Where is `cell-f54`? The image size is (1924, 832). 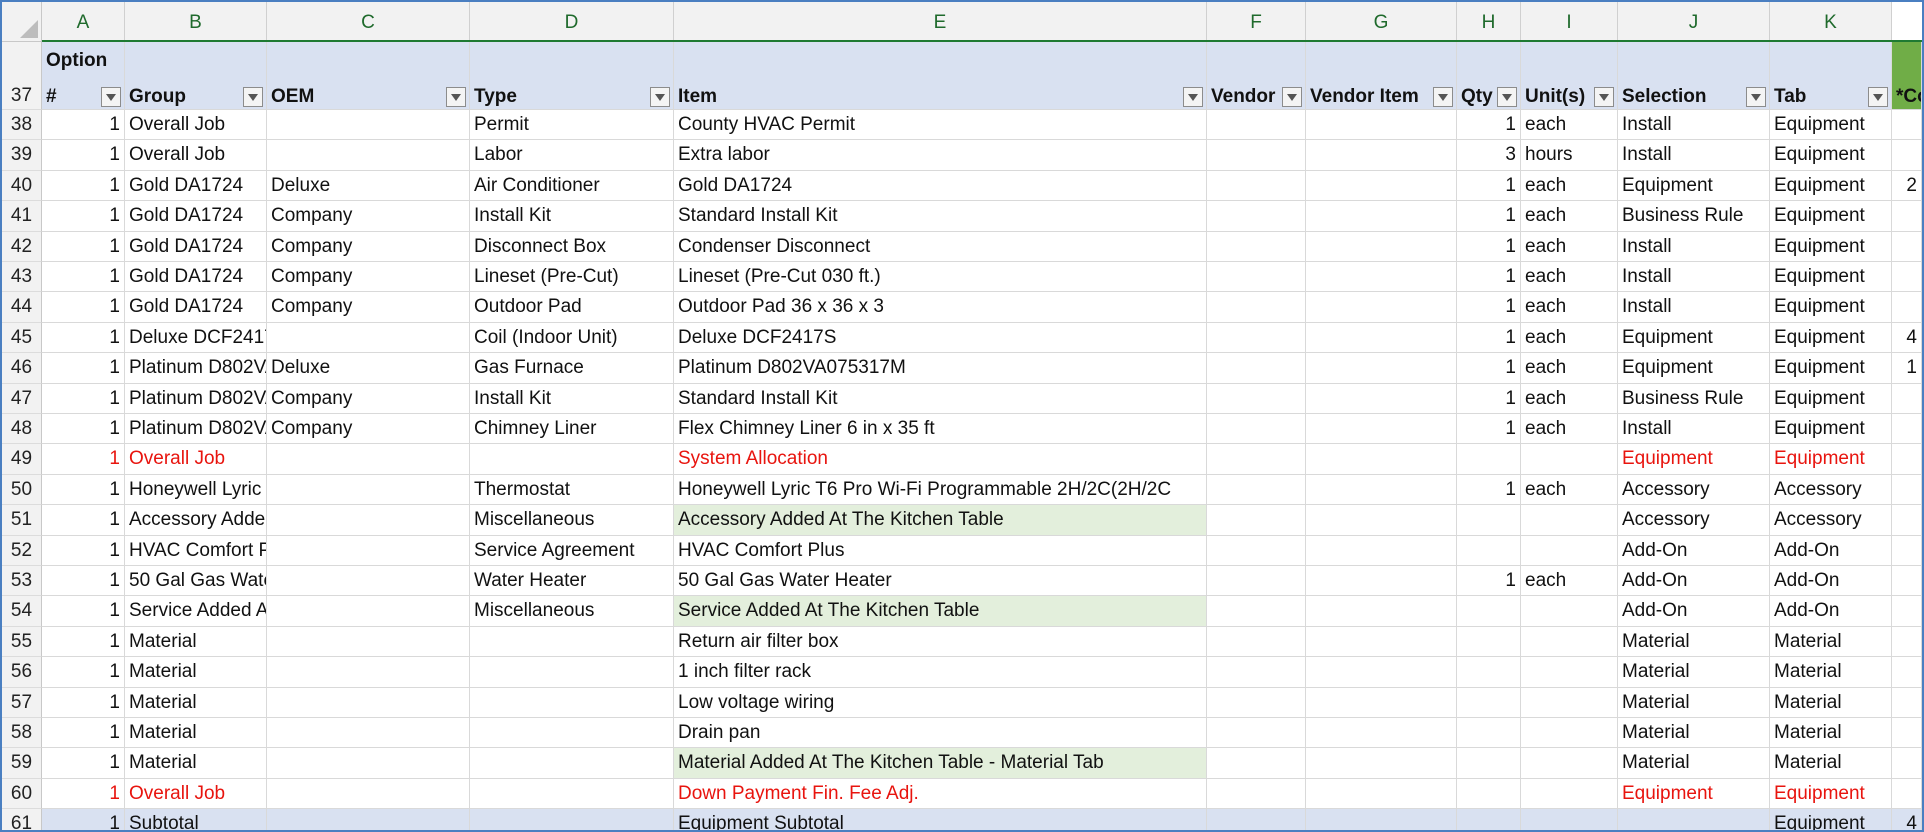 cell-f54 is located at coordinates (1256, 611).